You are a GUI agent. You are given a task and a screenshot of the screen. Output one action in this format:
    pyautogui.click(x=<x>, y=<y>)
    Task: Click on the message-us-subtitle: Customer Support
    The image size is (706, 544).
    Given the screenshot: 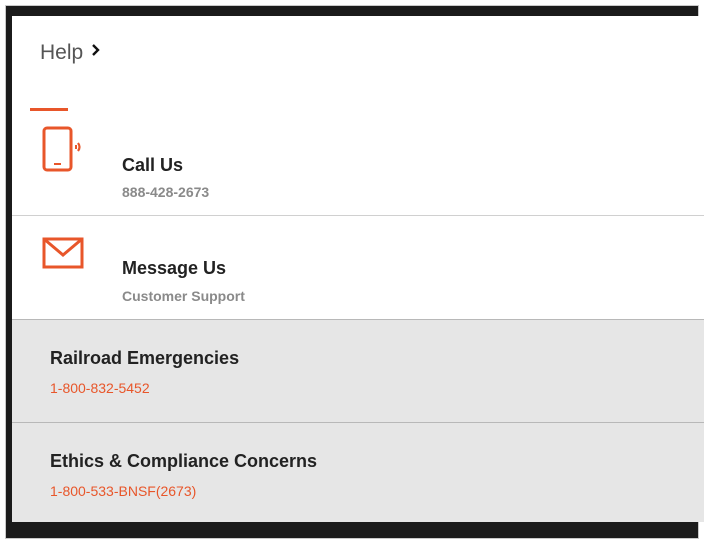 What is the action you would take?
    pyautogui.click(x=183, y=296)
    